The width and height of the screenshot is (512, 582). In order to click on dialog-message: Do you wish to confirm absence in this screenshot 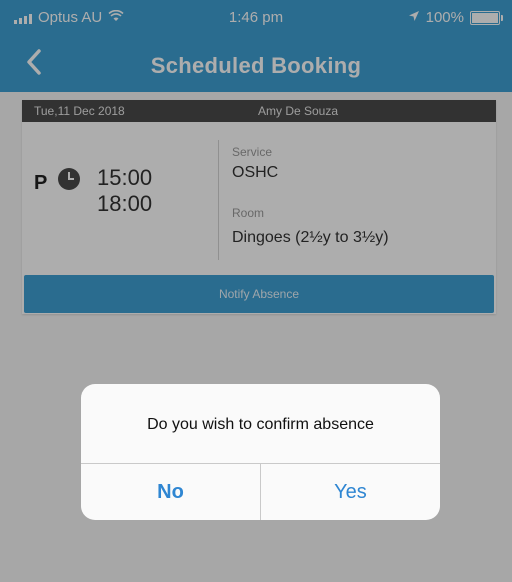, I will do `click(260, 424)`.